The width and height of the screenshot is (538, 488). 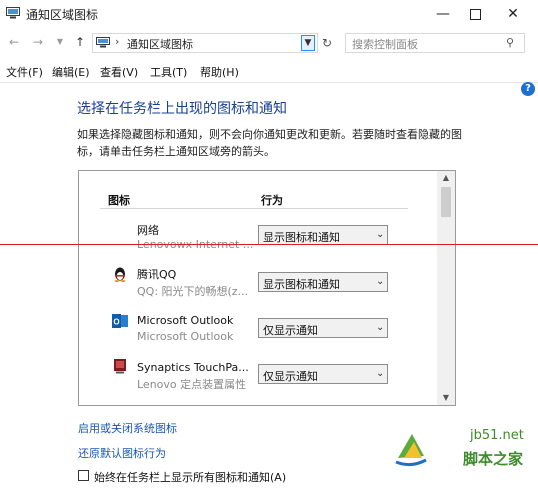 I want to click on watermark-logo, so click(x=411, y=450).